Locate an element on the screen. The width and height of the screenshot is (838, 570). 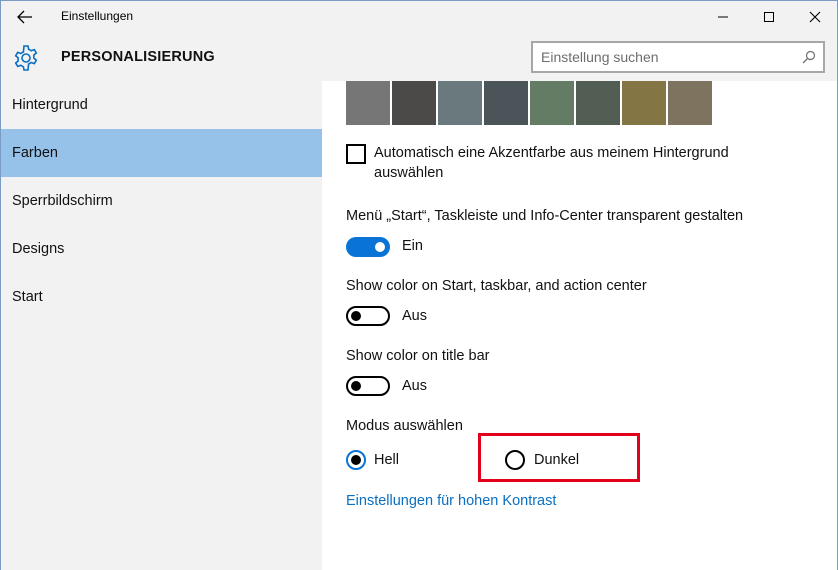
arrow-left-icon is located at coordinates (24, 17).